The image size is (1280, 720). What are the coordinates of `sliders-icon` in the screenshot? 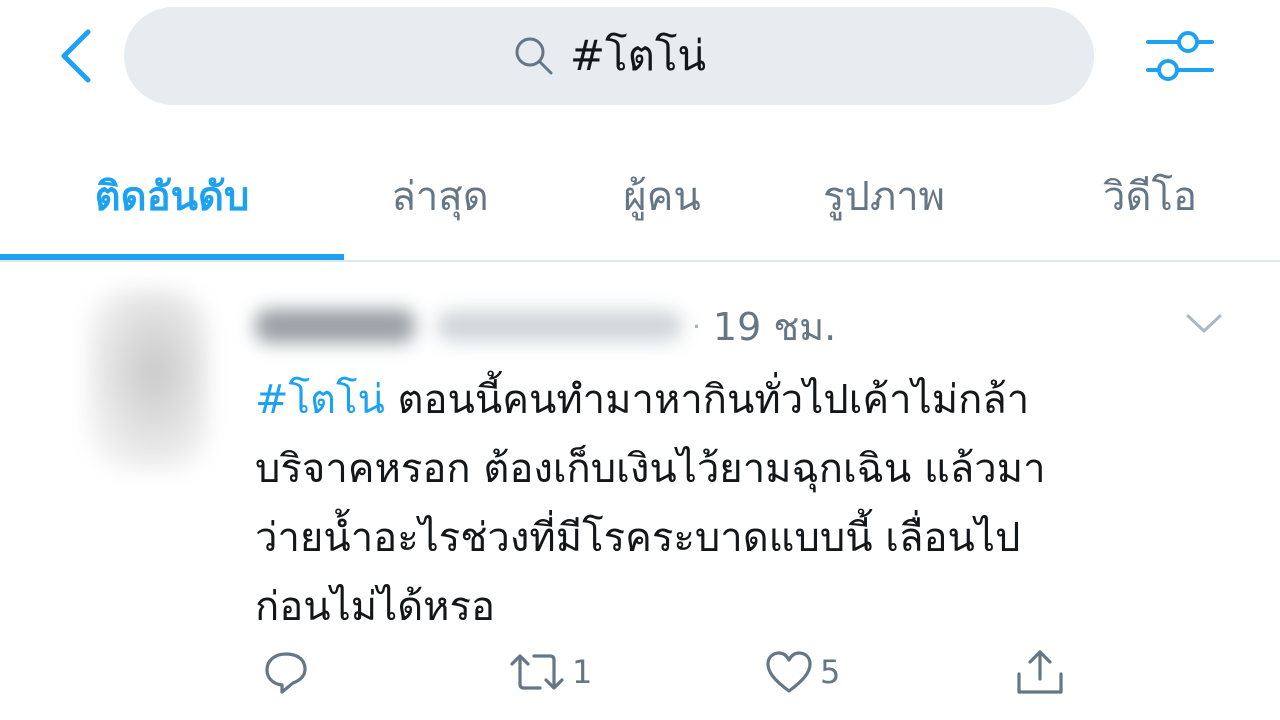 It's located at (1180, 56).